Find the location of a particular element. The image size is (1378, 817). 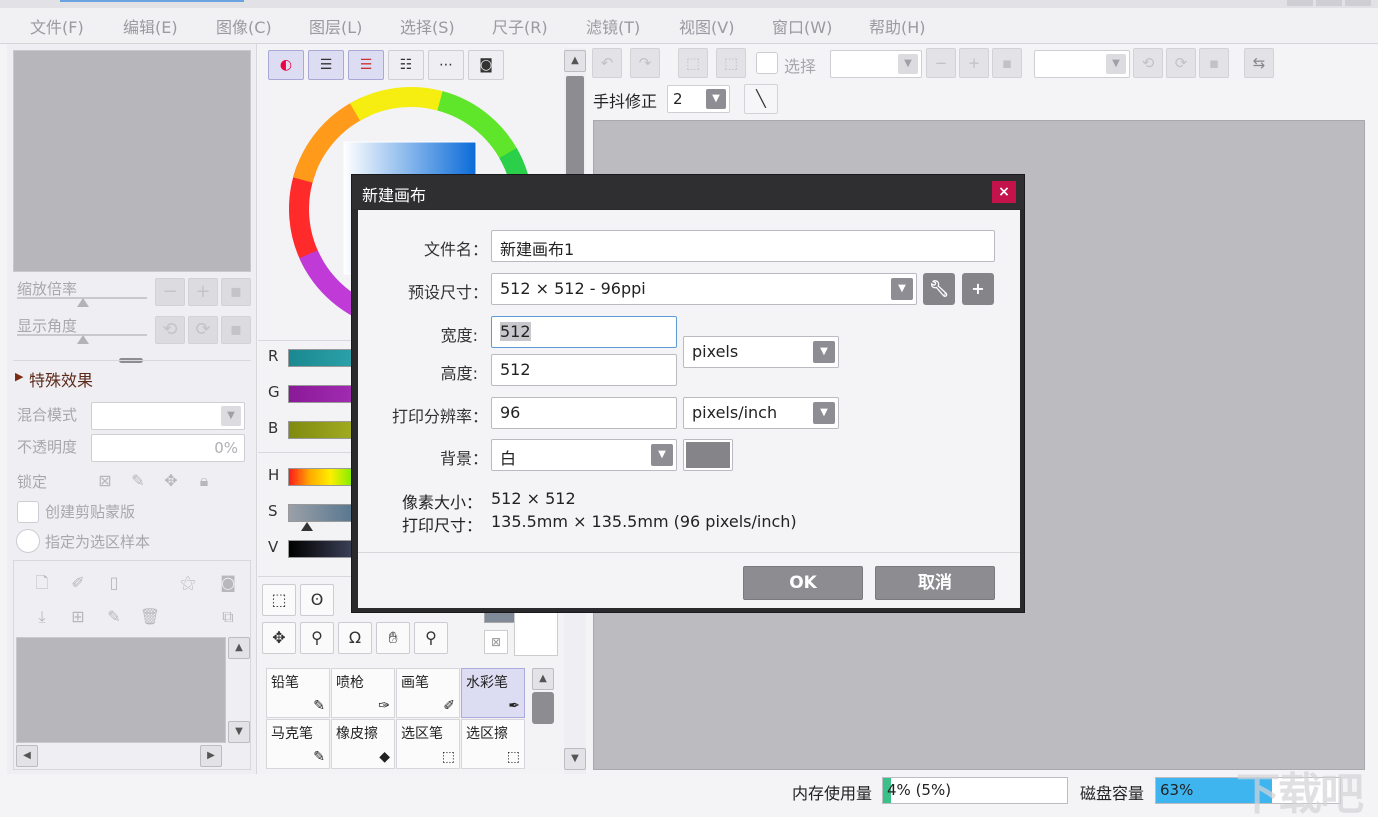

v-slider is located at coordinates (320, 549).